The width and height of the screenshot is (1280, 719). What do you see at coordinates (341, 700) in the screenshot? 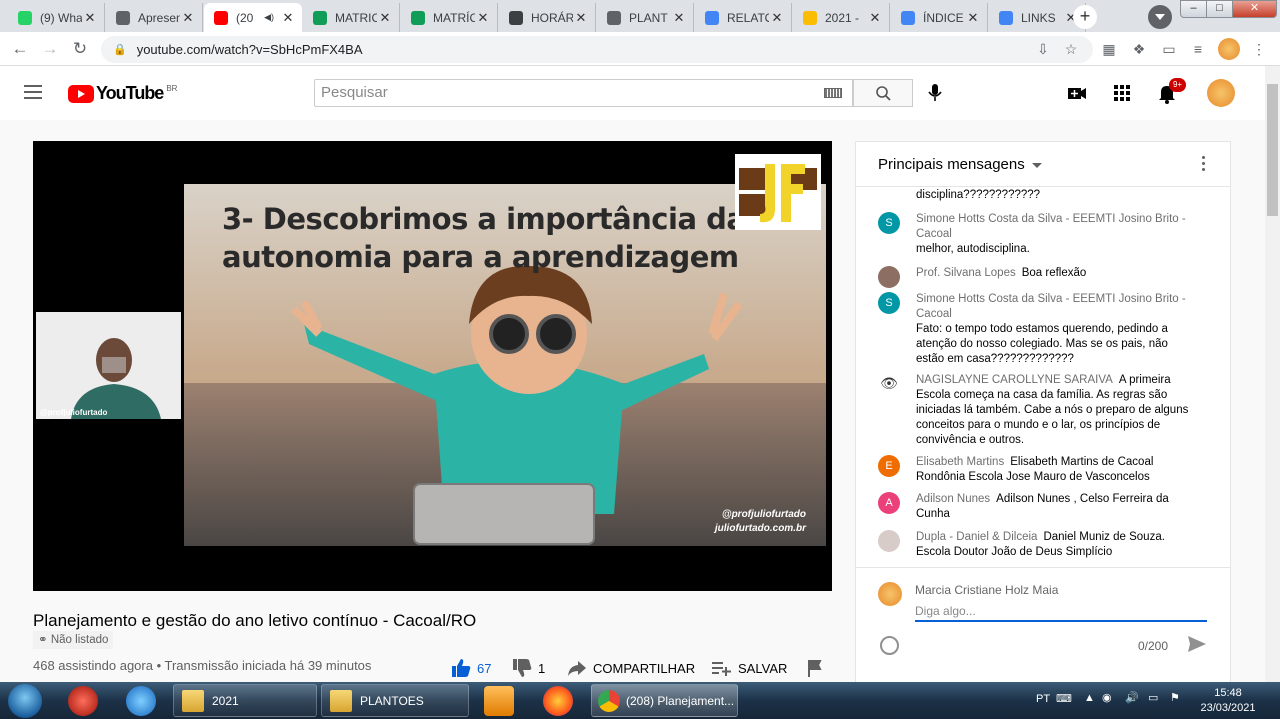
I see `folder-icon` at bounding box center [341, 700].